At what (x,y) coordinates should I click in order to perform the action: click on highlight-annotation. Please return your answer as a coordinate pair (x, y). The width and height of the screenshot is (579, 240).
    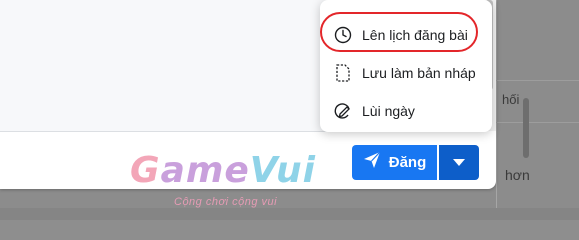
    Looking at the image, I should click on (399, 32).